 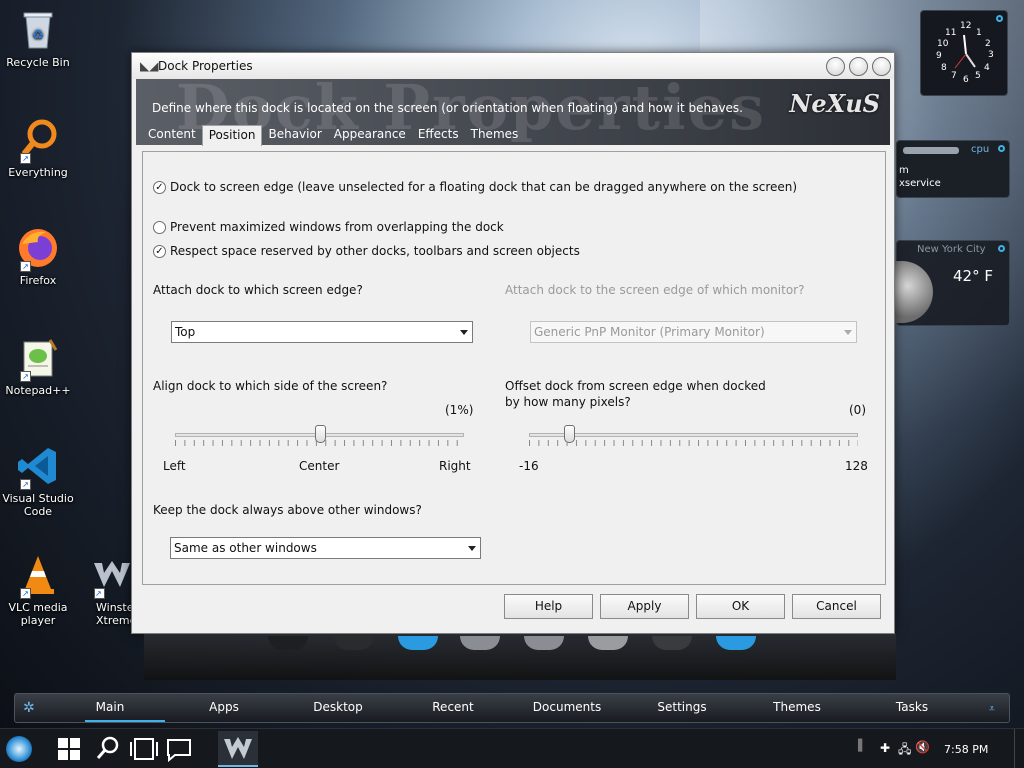 What do you see at coordinates (973, 276) in the screenshot?
I see `weather-temp: 42° F` at bounding box center [973, 276].